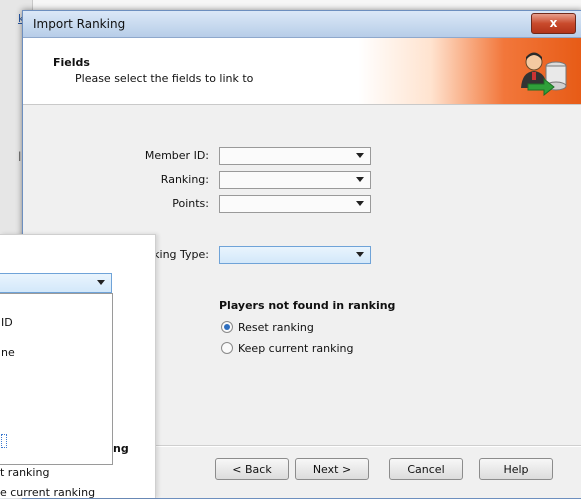 The width and height of the screenshot is (581, 499). I want to click on players-not-found-heading: Players not found in ranking, so click(307, 305).